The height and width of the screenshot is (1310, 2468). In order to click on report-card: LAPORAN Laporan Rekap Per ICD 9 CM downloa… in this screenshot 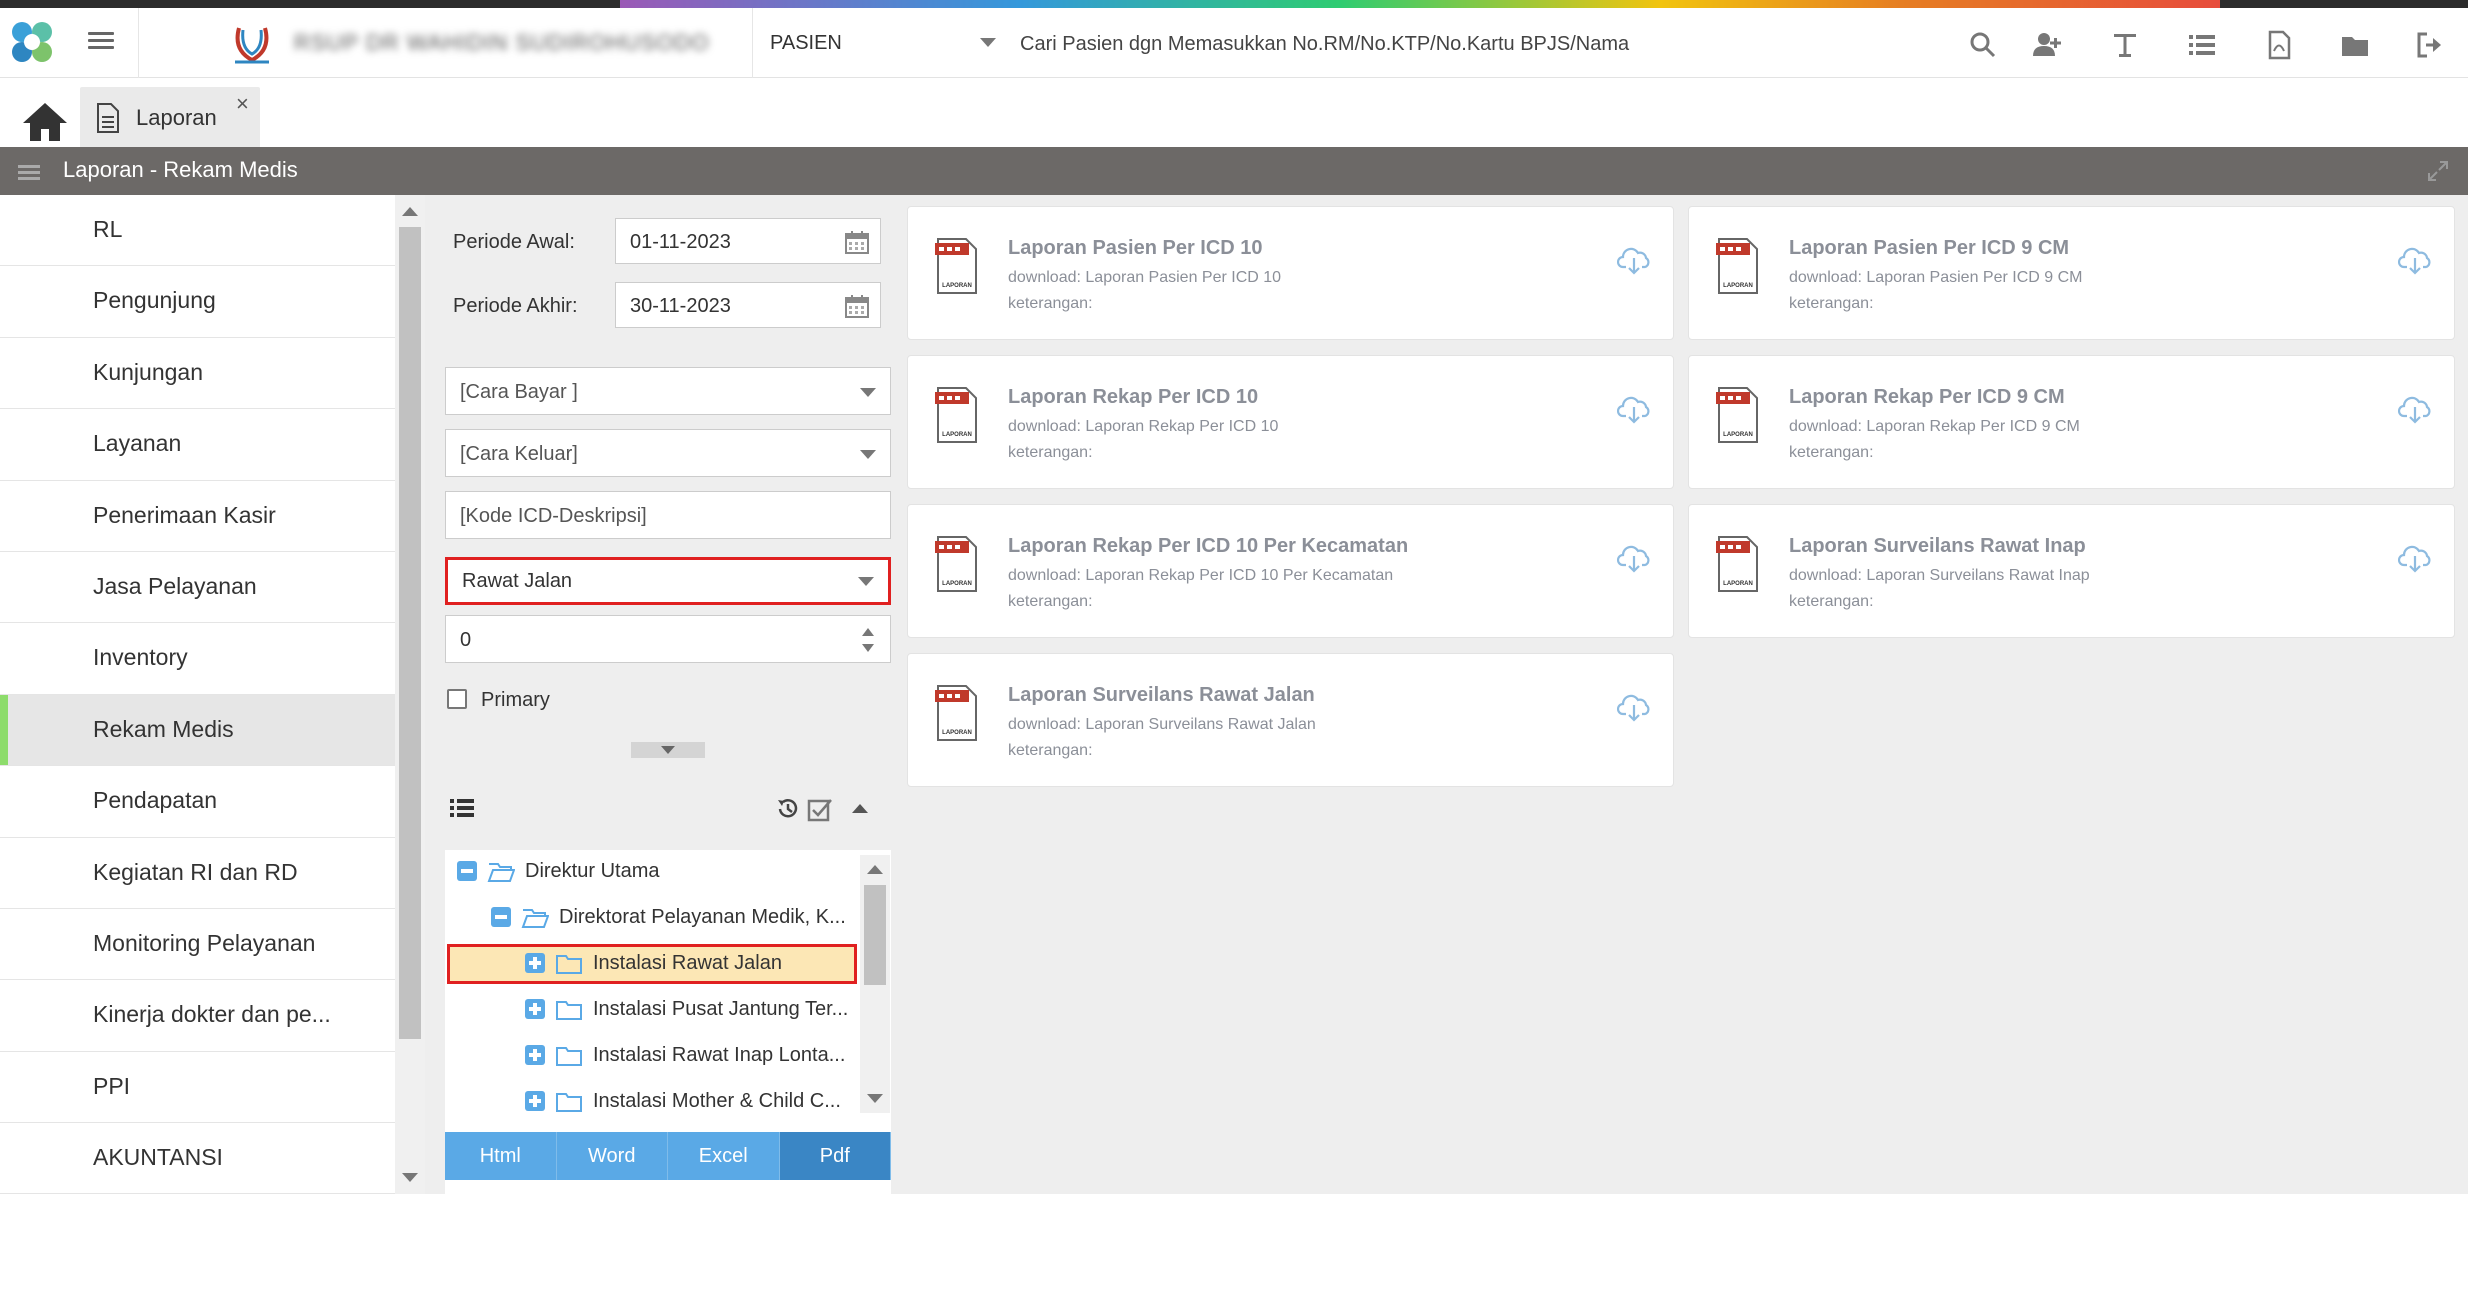, I will do `click(2071, 422)`.